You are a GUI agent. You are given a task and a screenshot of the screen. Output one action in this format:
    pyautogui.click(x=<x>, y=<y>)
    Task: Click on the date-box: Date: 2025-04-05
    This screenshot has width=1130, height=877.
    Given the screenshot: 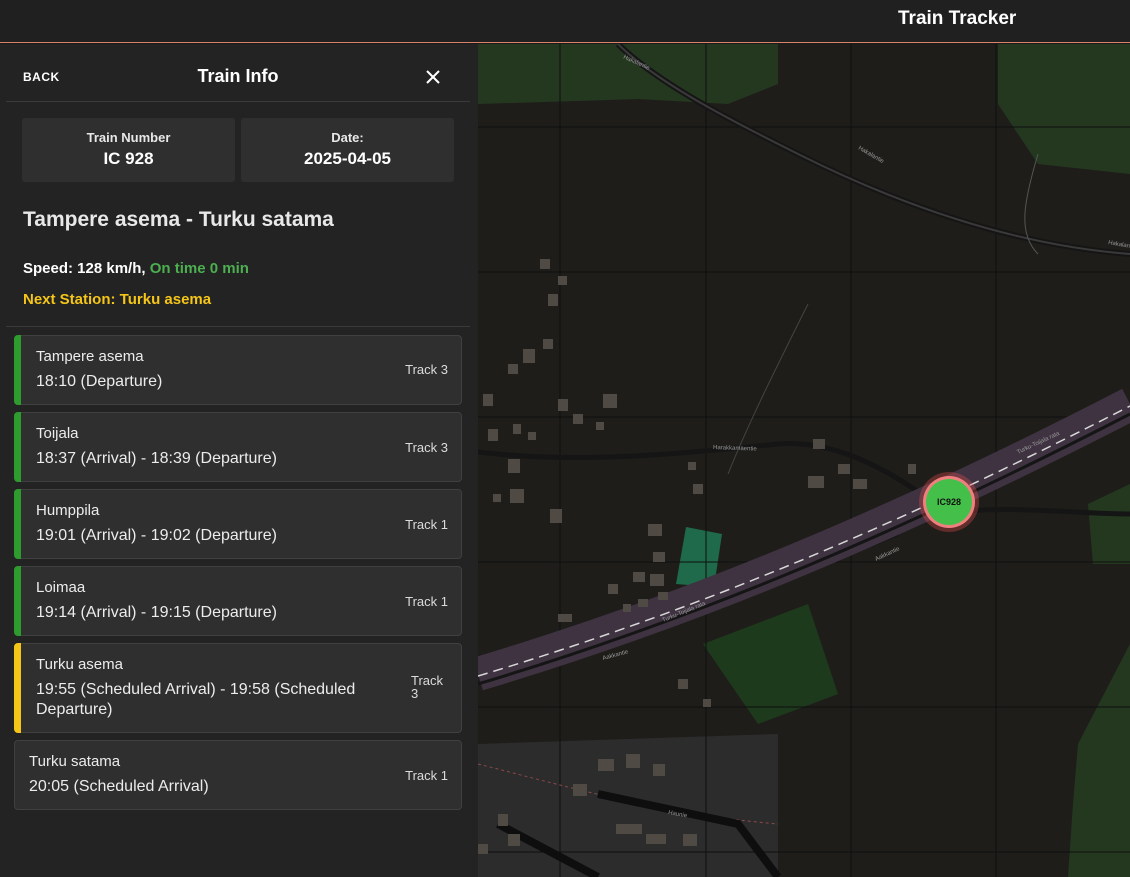 What is the action you would take?
    pyautogui.click(x=347, y=150)
    